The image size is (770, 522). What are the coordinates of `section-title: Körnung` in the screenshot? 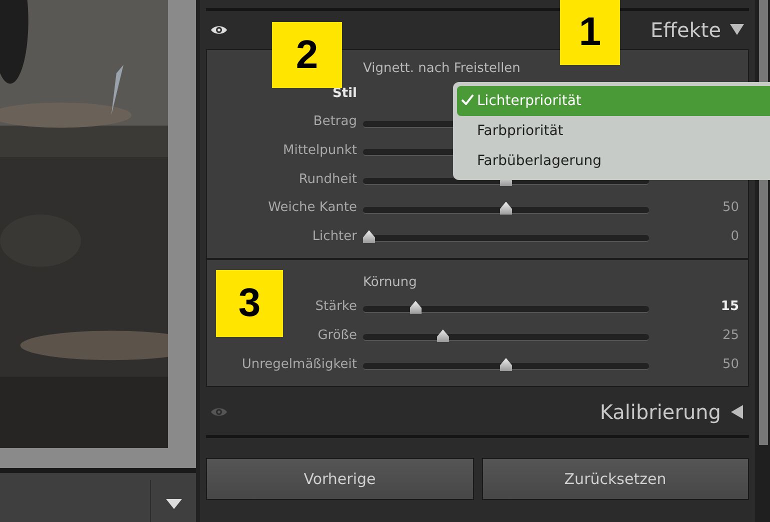 It's located at (390, 283).